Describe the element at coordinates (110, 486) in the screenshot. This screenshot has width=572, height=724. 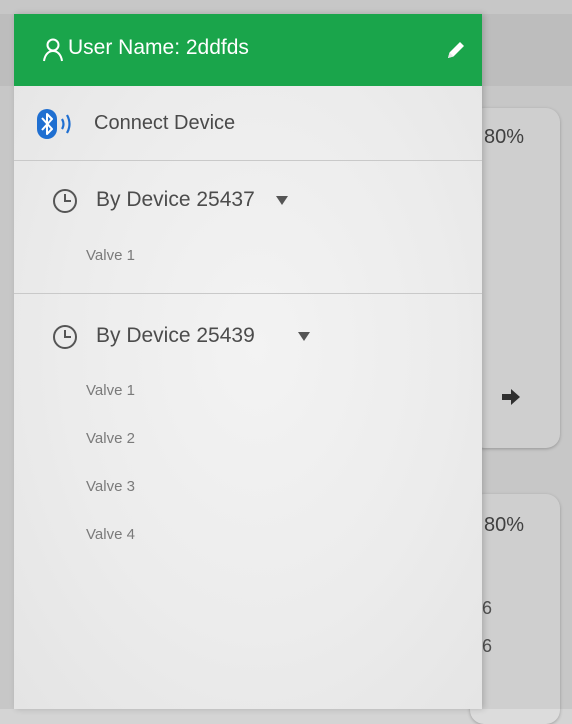
I see `valve-item: Valve 3` at that location.